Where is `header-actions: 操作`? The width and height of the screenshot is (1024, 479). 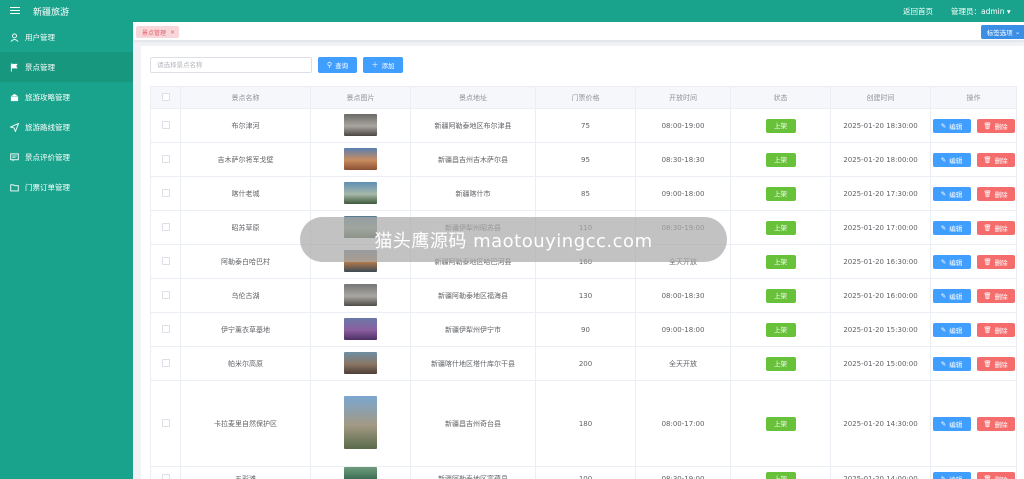 header-actions: 操作 is located at coordinates (973, 97).